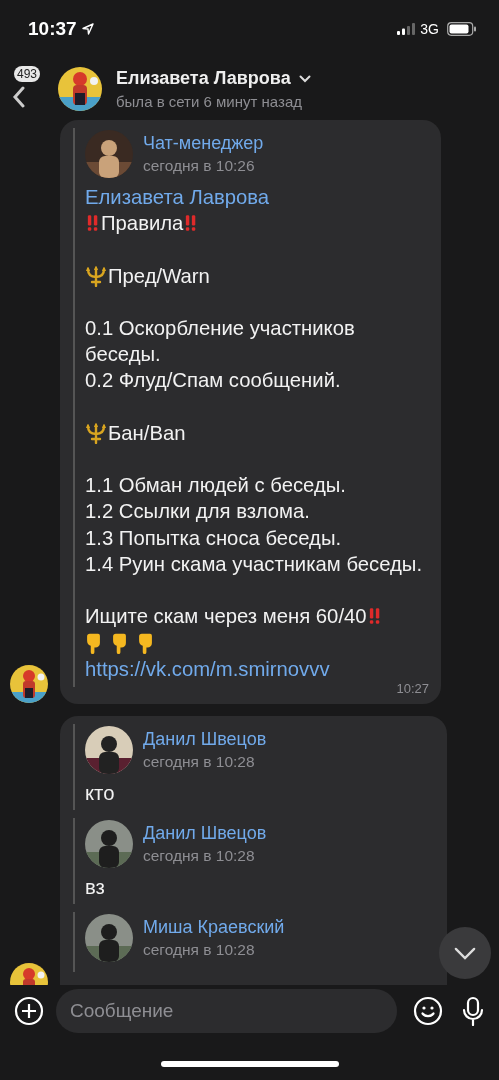 This screenshot has height=1080, width=499. I want to click on message-input-field: Сообщение, so click(226, 1011).